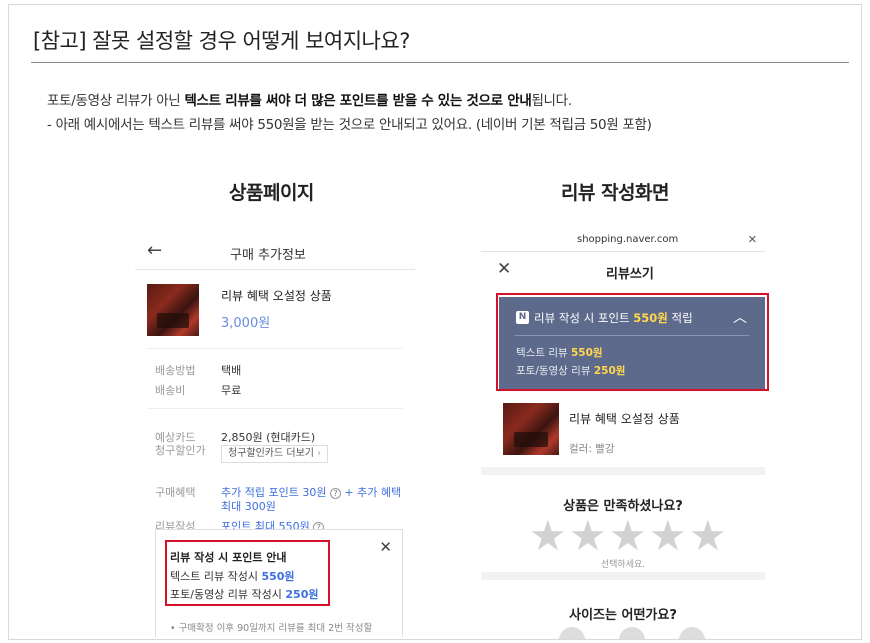  Describe the element at coordinates (440, 62) in the screenshot. I see `title-divider` at that location.